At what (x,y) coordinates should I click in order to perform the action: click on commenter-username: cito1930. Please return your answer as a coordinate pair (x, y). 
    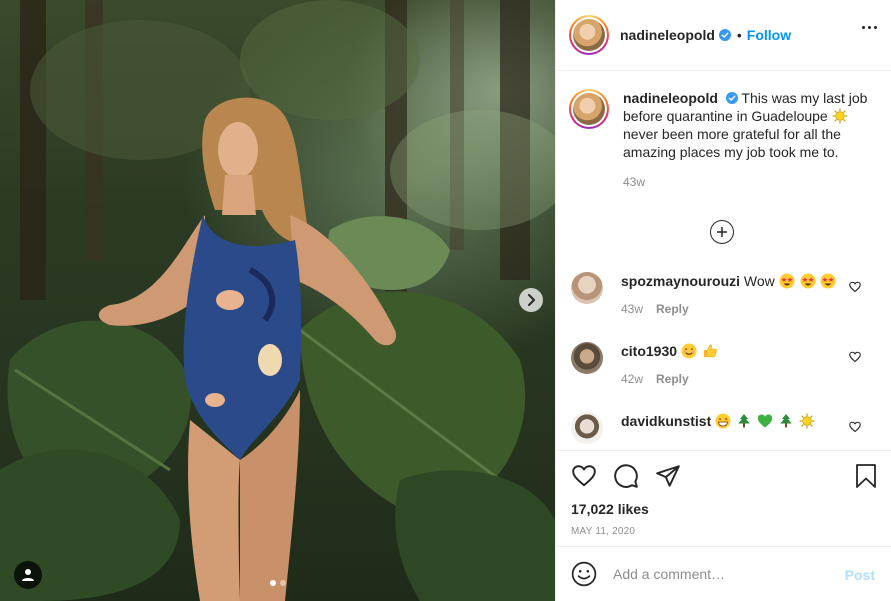
    Looking at the image, I should click on (649, 351).